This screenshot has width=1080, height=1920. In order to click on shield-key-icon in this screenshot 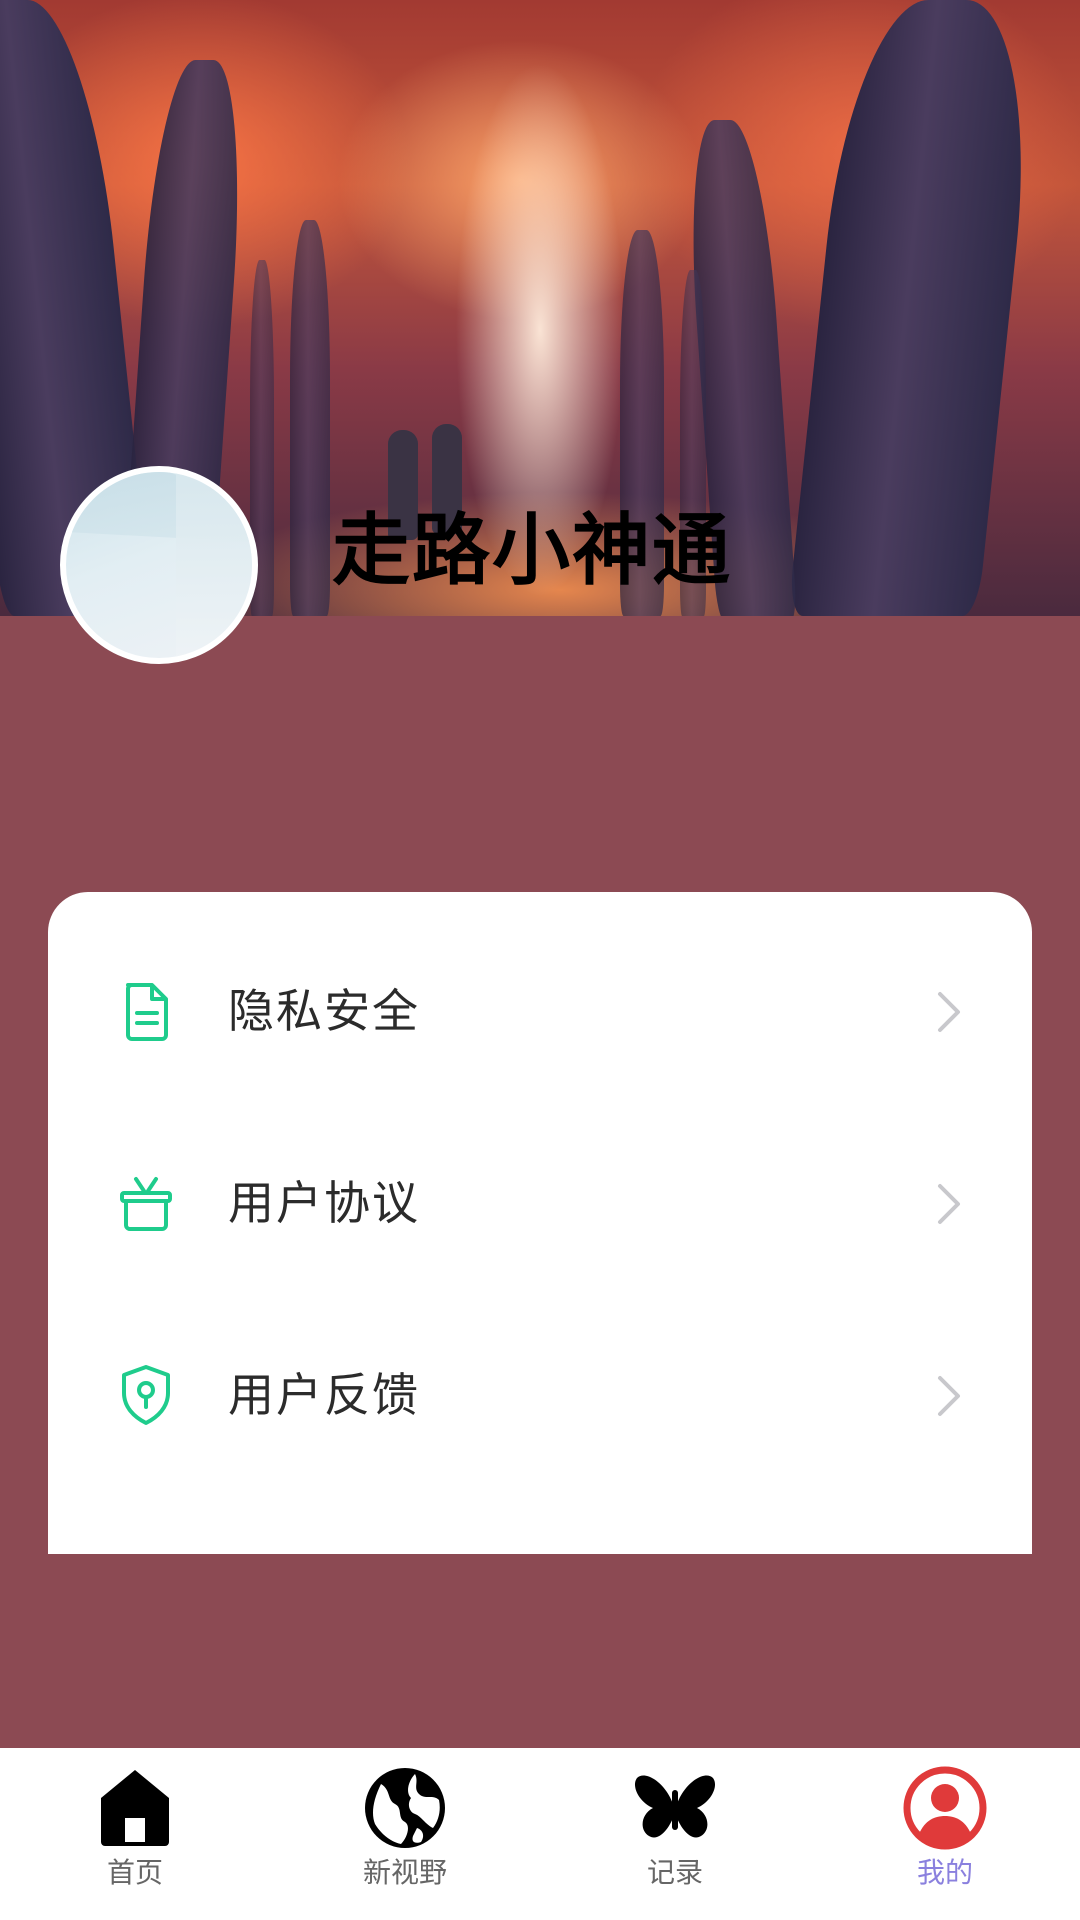, I will do `click(146, 1395)`.